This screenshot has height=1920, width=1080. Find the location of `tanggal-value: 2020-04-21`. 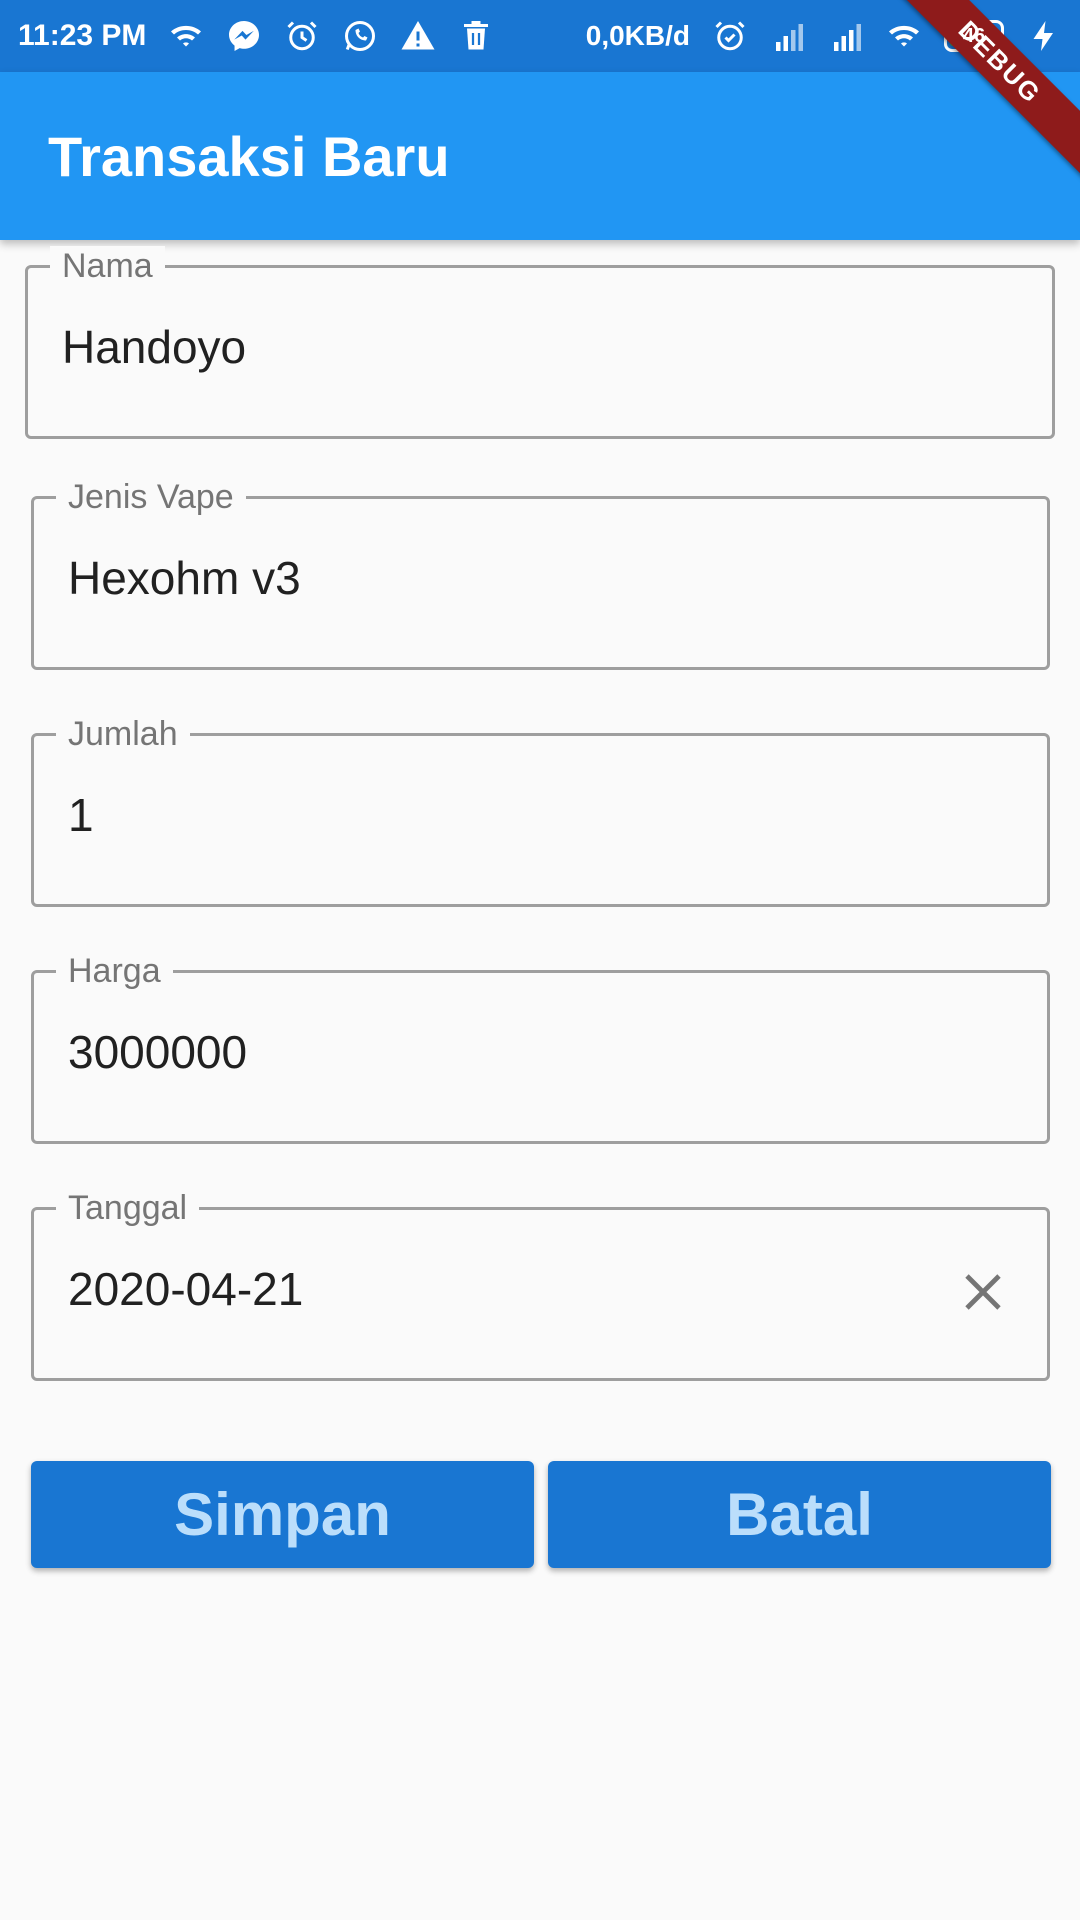

tanggal-value: 2020-04-21 is located at coordinates (185, 1289).